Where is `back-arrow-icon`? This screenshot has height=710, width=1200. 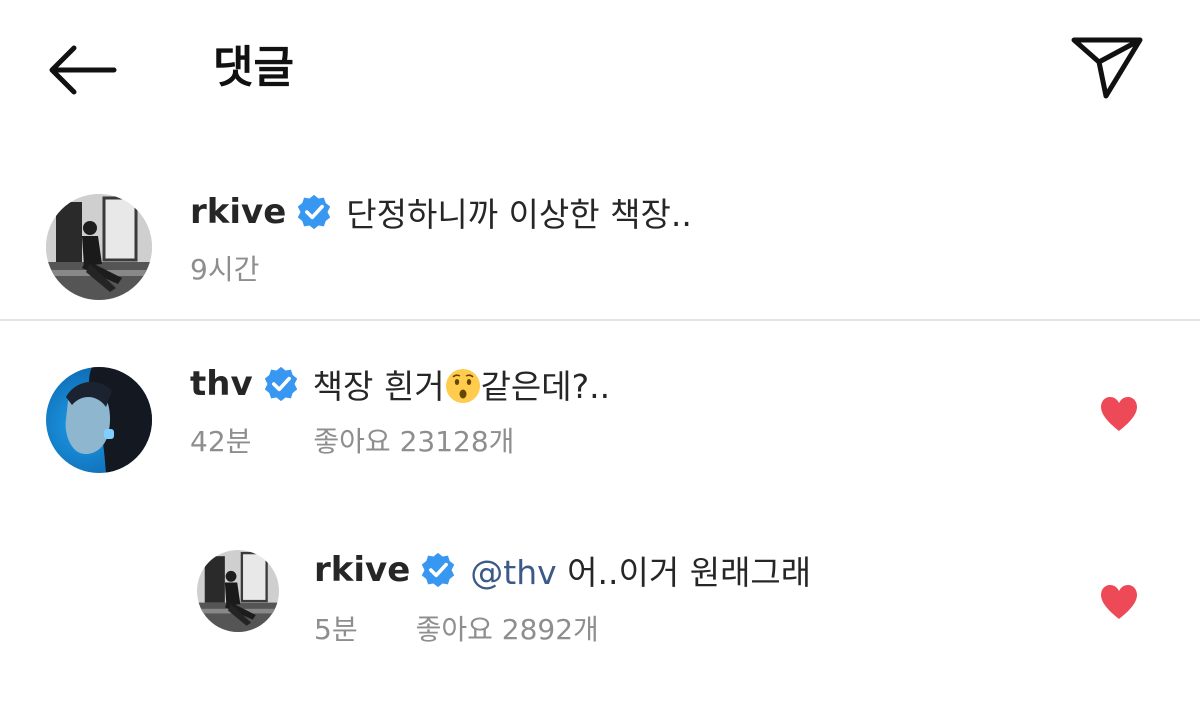
back-arrow-icon is located at coordinates (83, 70).